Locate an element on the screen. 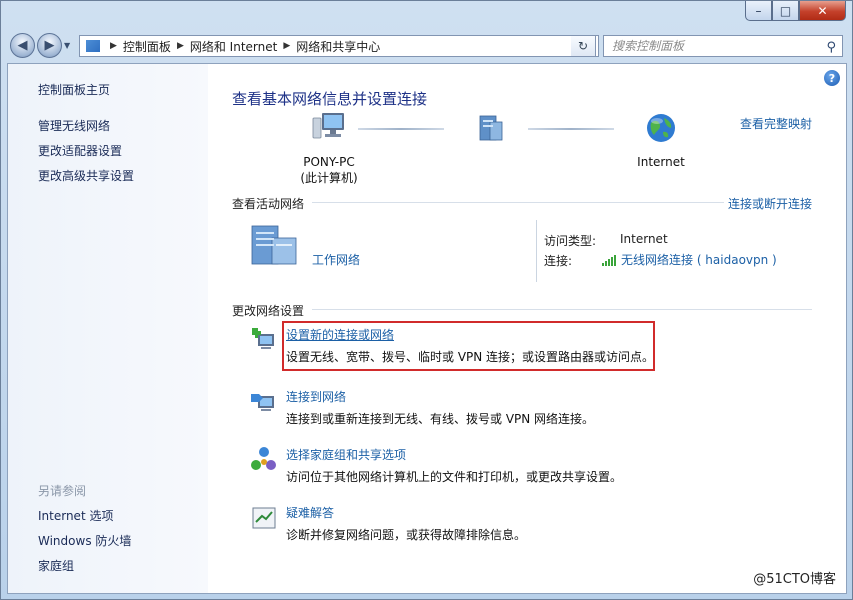  maximize-button: □ is located at coordinates (785, 11).